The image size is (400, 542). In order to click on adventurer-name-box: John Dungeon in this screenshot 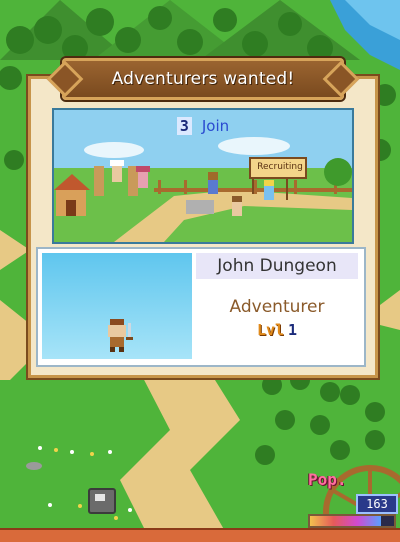, I will do `click(277, 266)`.